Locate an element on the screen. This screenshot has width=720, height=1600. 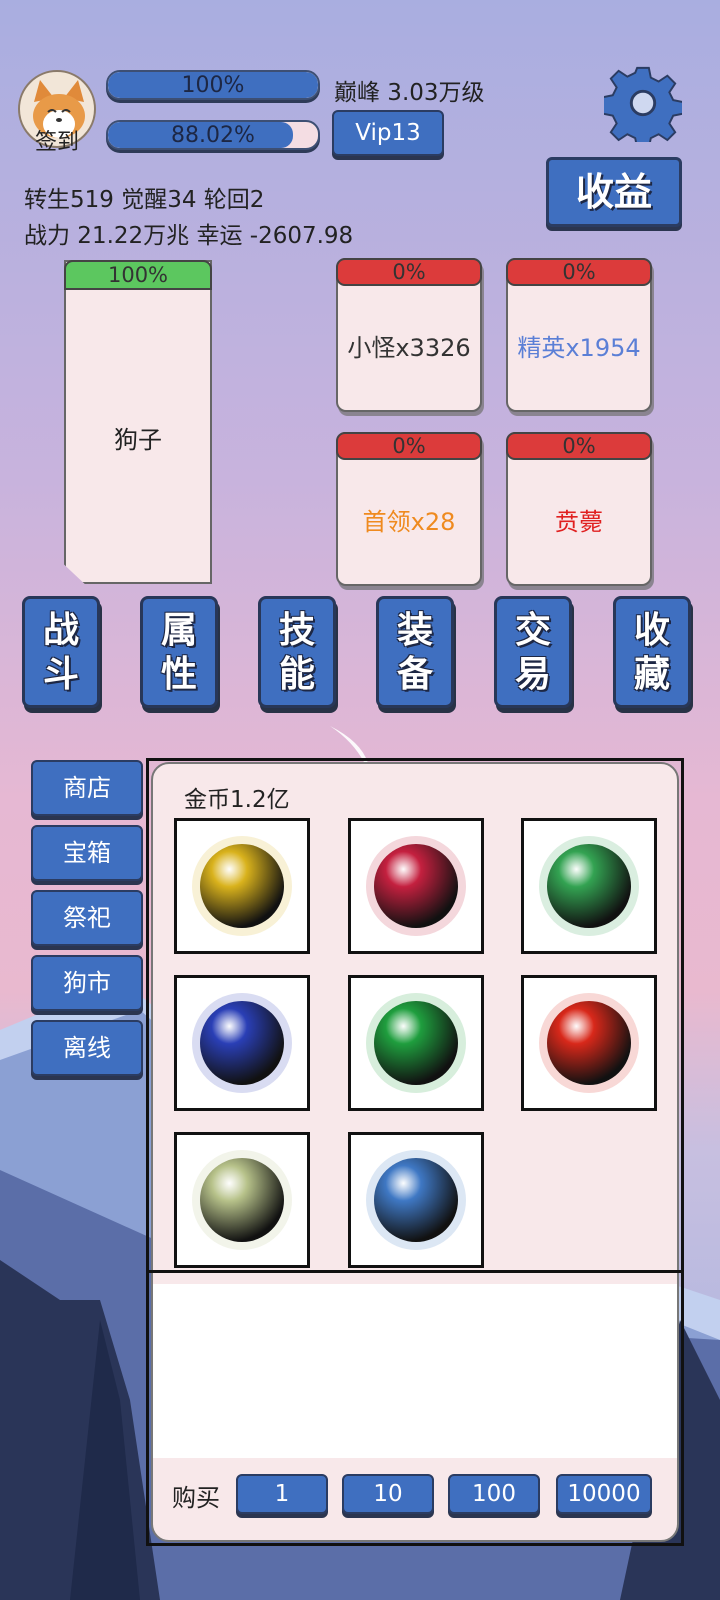
vip-button: Vip13 is located at coordinates (388, 133).